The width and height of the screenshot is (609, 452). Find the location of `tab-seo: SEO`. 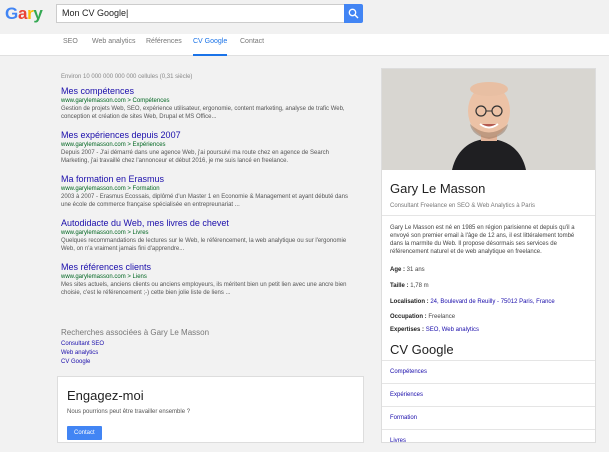

tab-seo: SEO is located at coordinates (70, 47).